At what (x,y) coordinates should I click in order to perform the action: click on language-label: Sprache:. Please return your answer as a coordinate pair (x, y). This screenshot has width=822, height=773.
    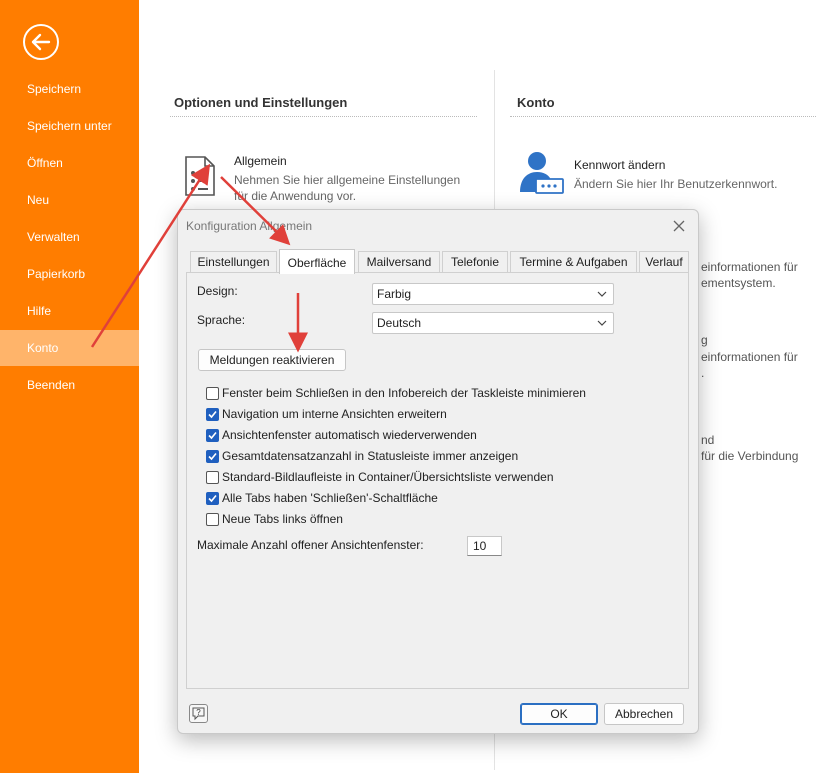
    Looking at the image, I should click on (221, 320).